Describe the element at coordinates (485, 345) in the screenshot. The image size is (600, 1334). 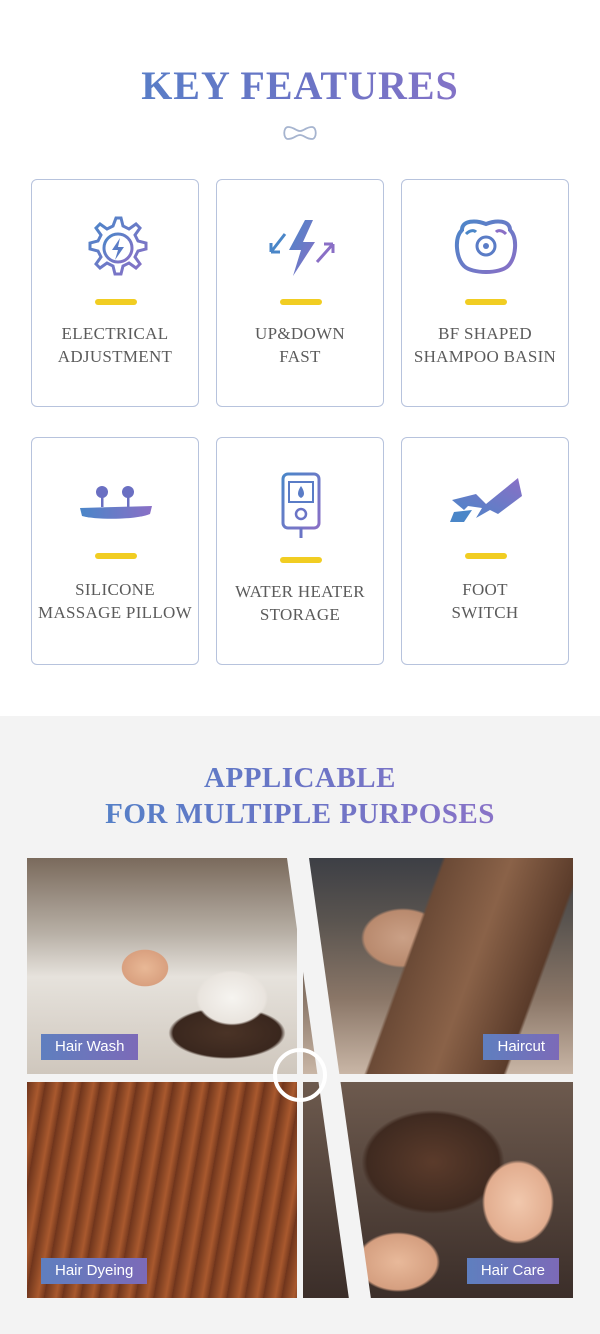
I see `feature-label: BF SHAPED SHAMPOO BASIN` at that location.